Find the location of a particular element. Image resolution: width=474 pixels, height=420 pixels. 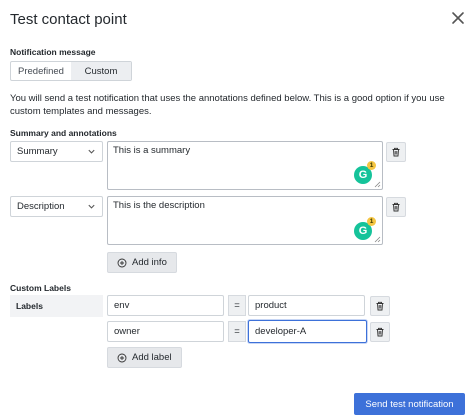

label-key-input-env: env is located at coordinates (165, 305).